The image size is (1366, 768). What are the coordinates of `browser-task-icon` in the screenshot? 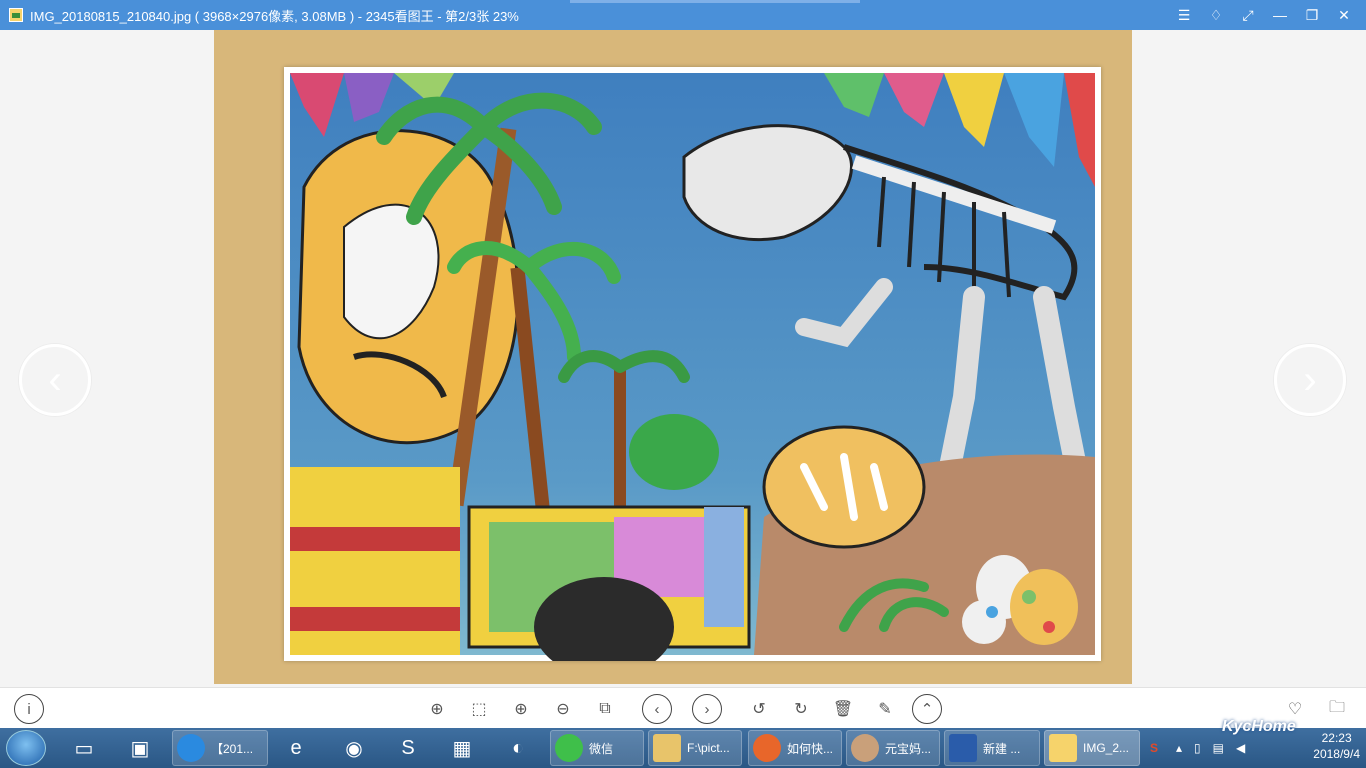 It's located at (767, 748).